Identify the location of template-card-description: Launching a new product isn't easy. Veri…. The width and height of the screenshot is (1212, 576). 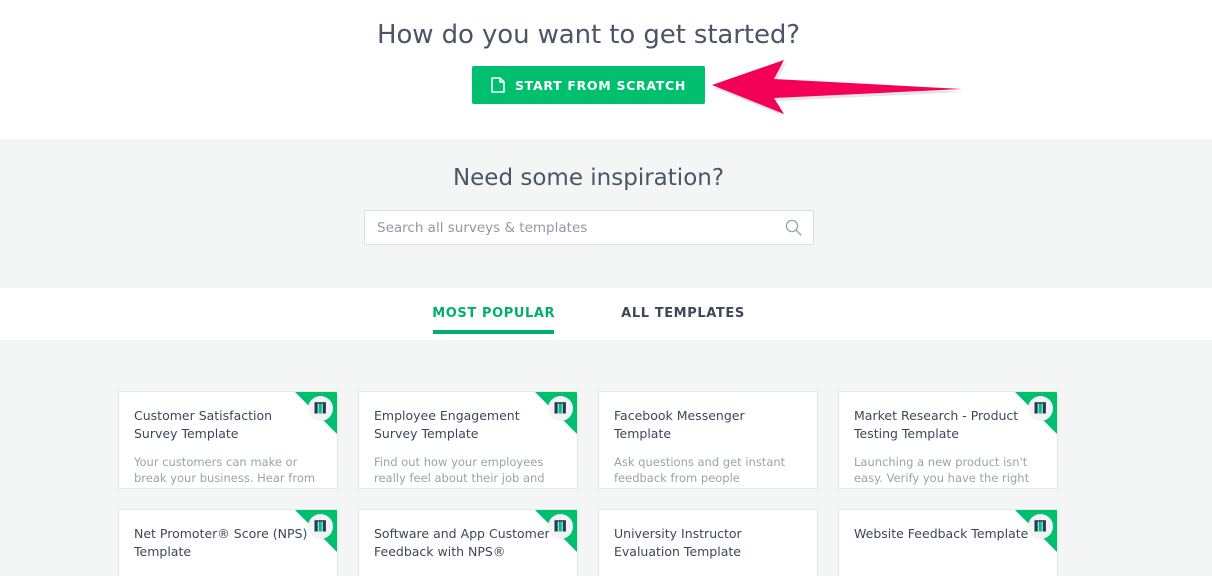
(942, 471).